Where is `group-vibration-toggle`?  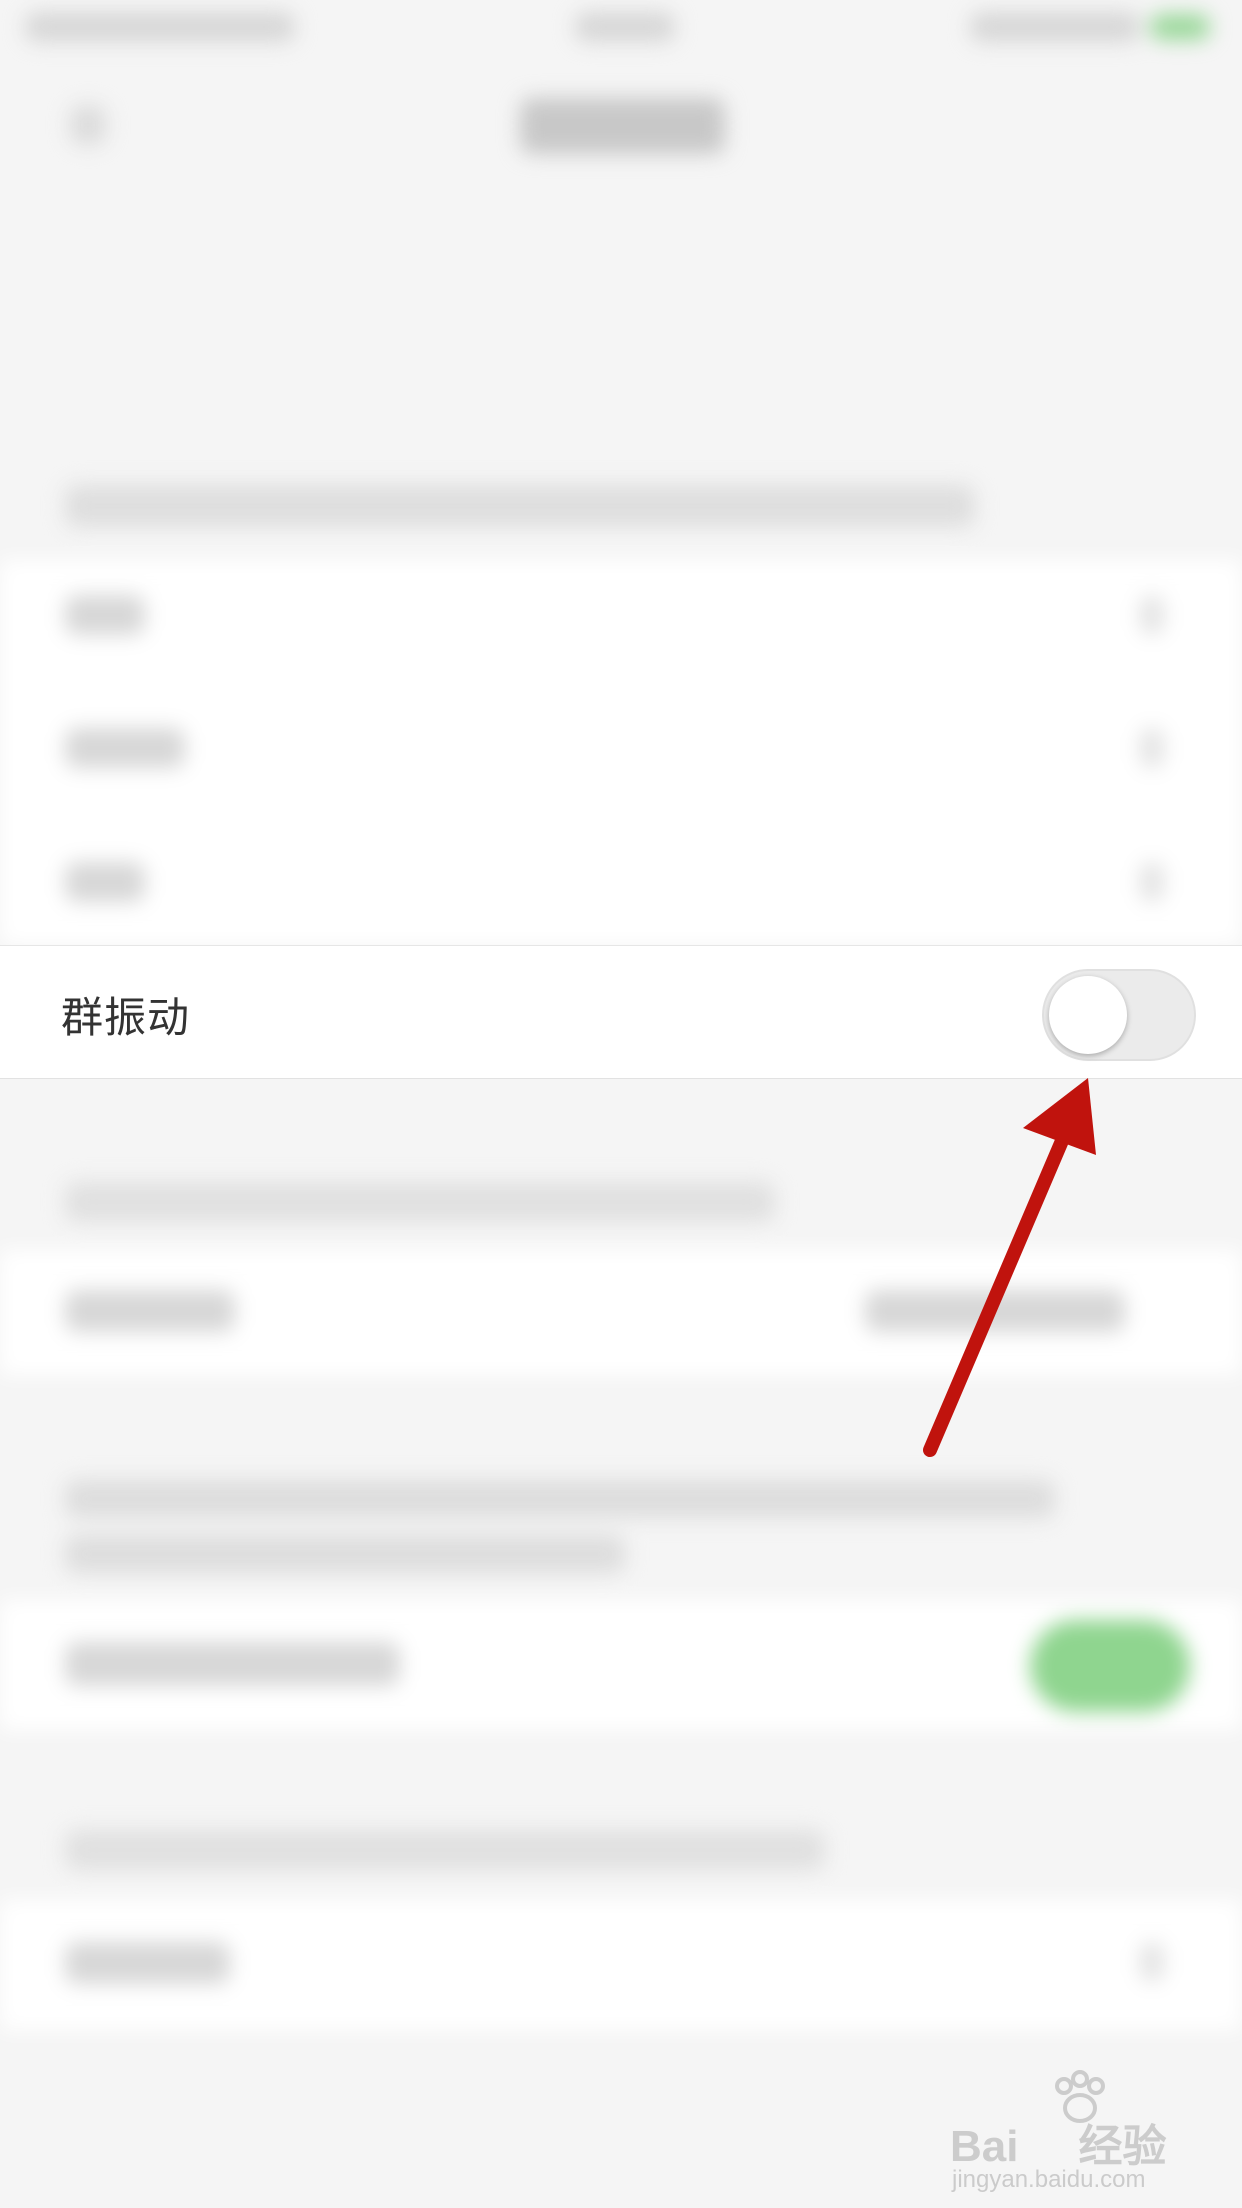
group-vibration-toggle is located at coordinates (1119, 1015).